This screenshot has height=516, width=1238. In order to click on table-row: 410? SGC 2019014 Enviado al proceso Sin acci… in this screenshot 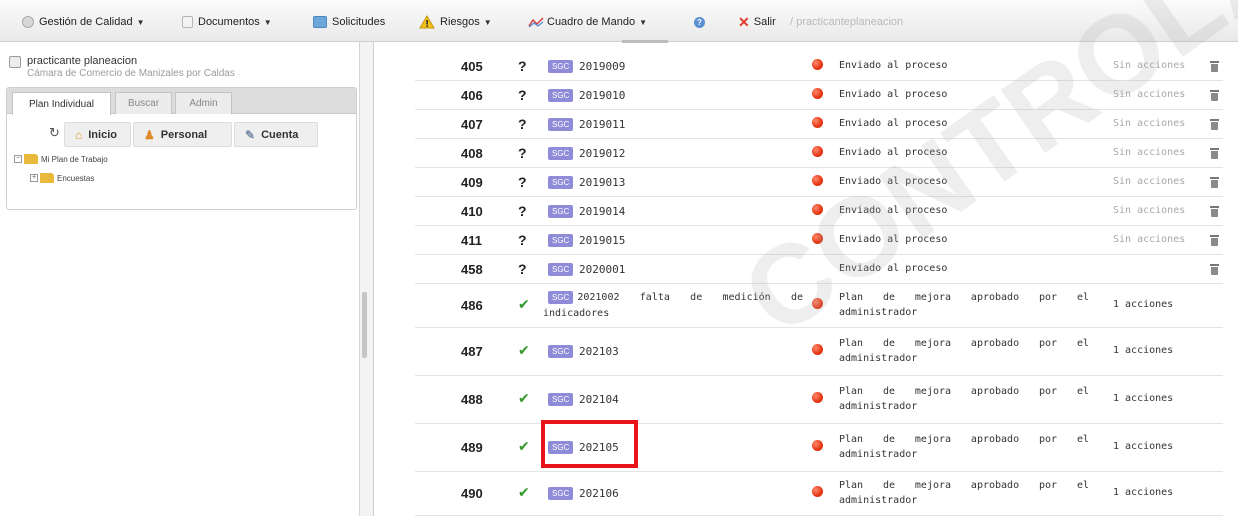, I will do `click(819, 211)`.